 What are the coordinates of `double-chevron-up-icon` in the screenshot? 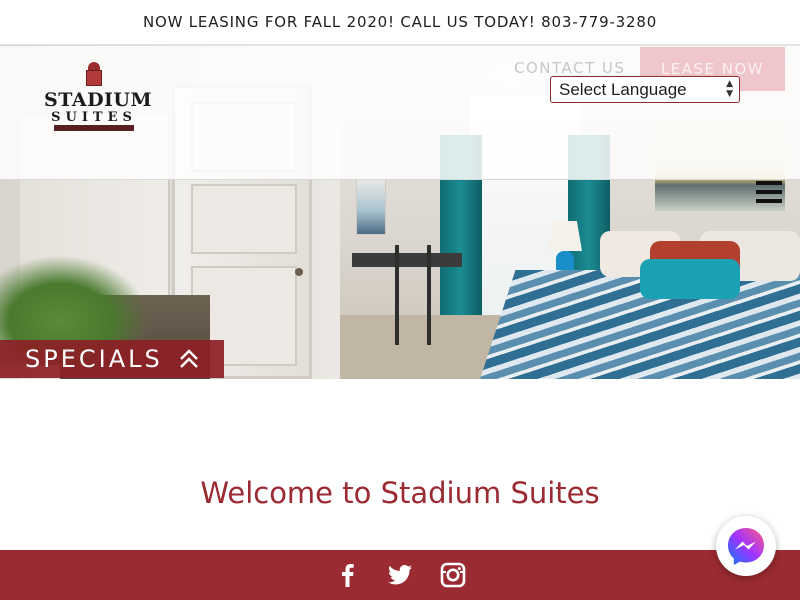 It's located at (189, 358).